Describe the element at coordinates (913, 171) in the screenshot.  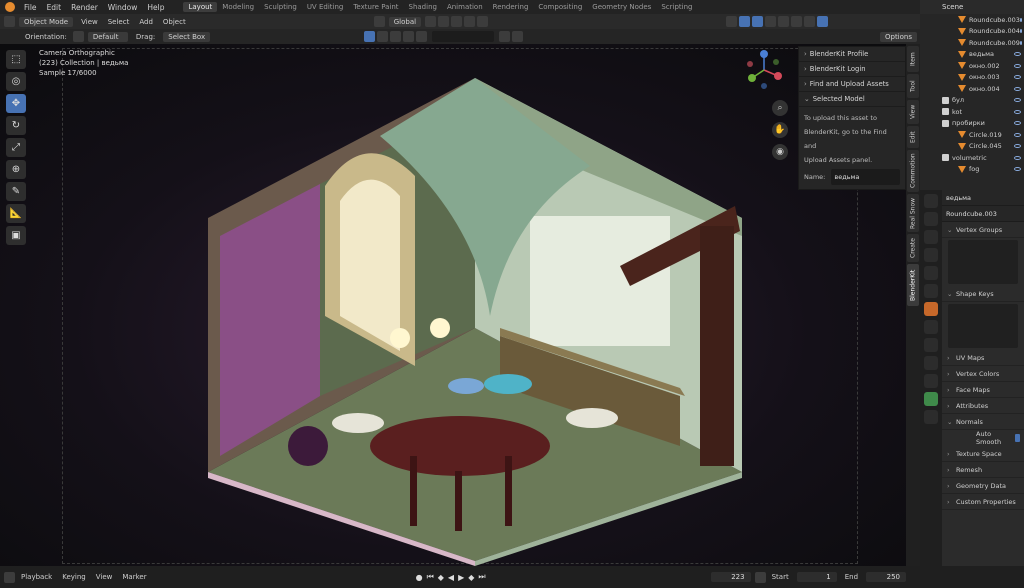
I see `sidebar-tab-commotion: Commotion` at that location.